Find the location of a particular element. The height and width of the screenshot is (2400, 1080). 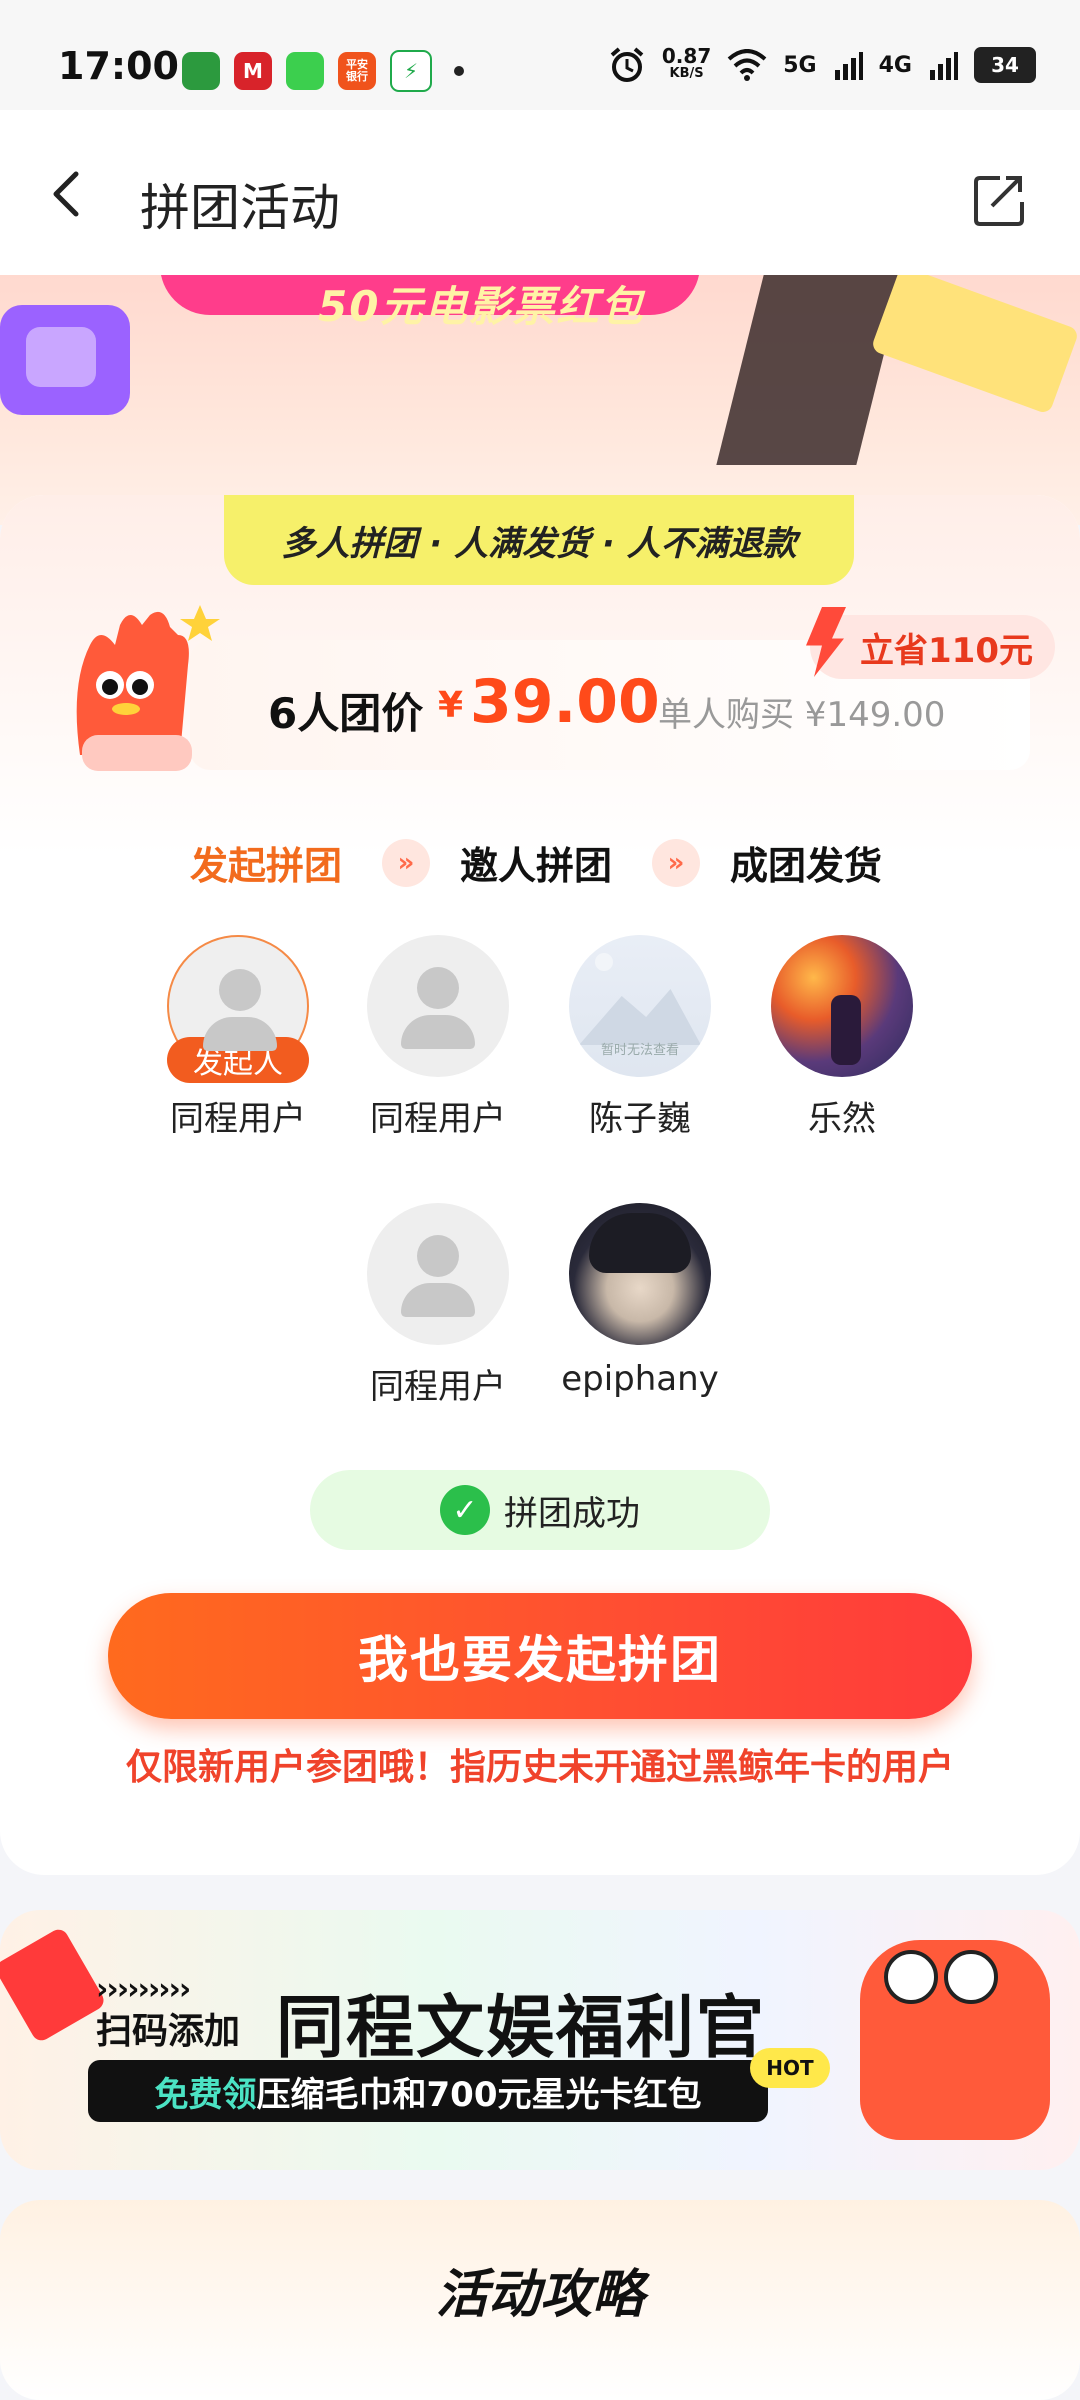

signal-4g-icon: 4G is located at coordinates (895, 65).